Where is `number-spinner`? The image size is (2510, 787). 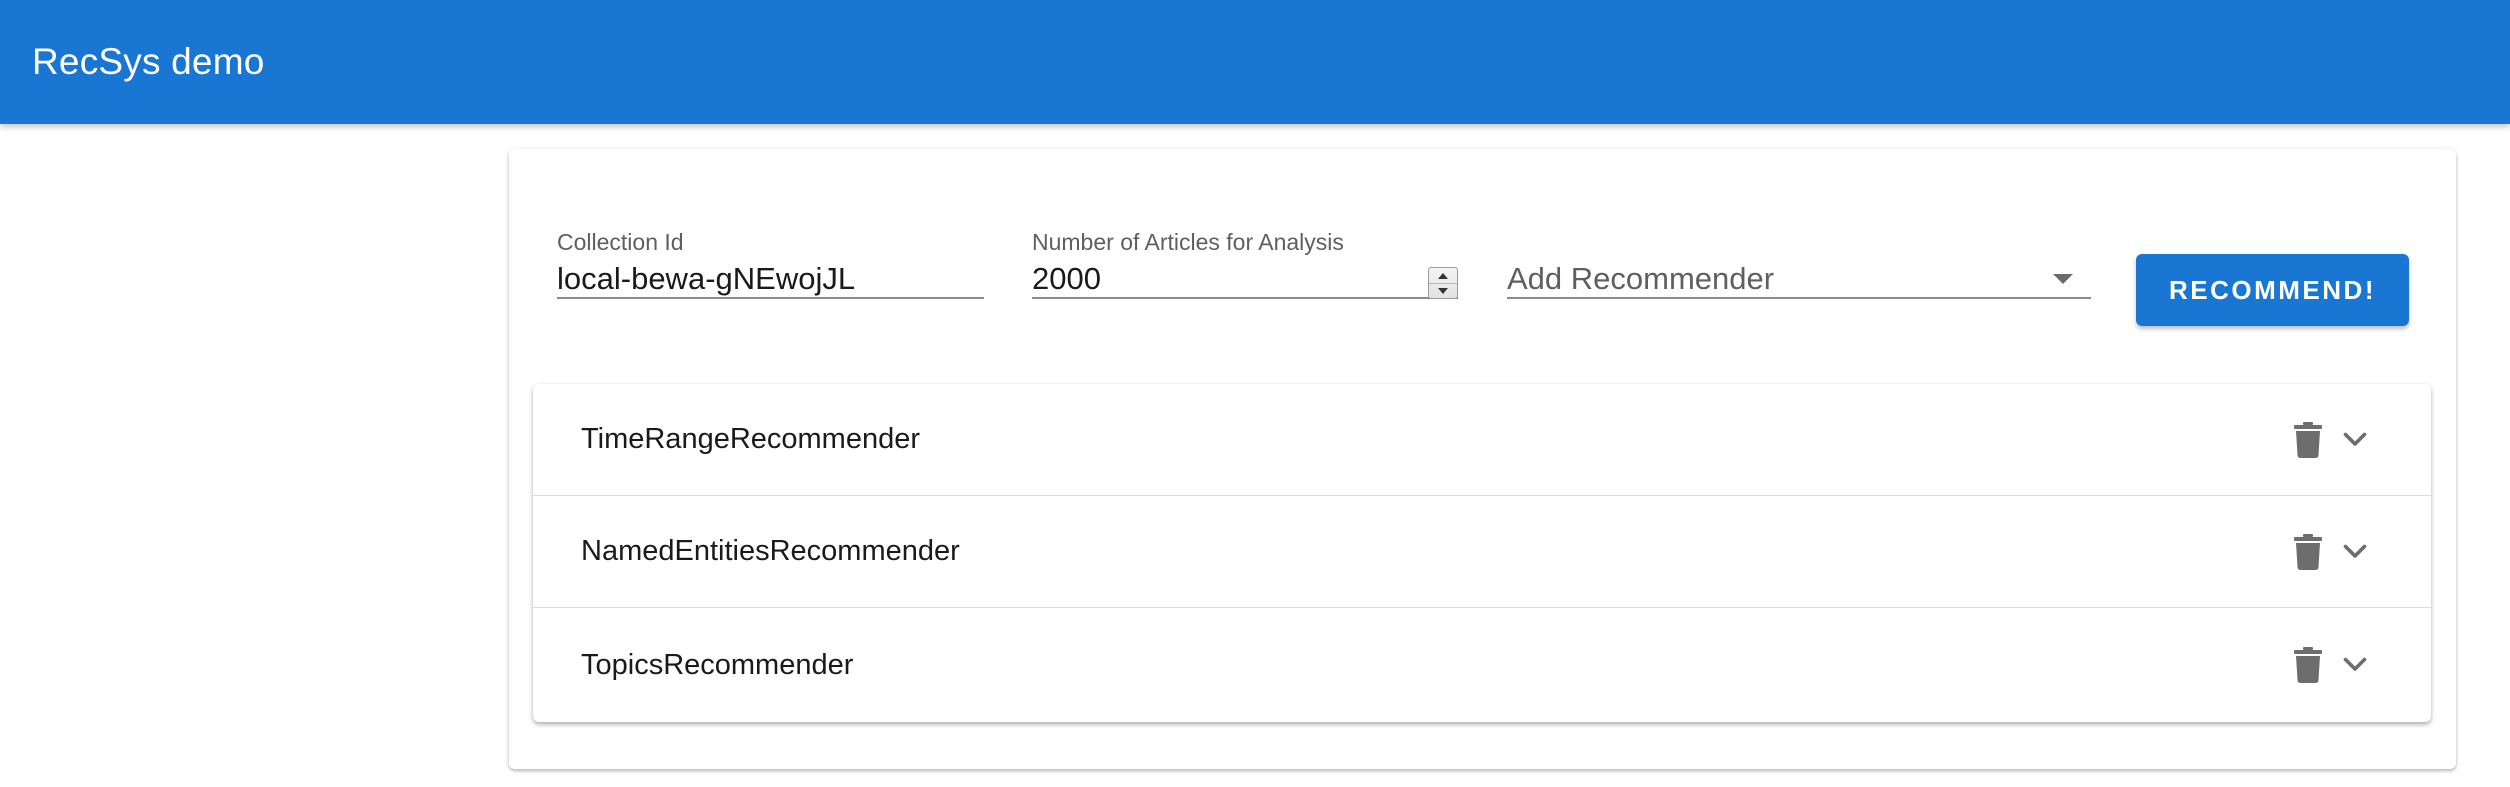 number-spinner is located at coordinates (1443, 283).